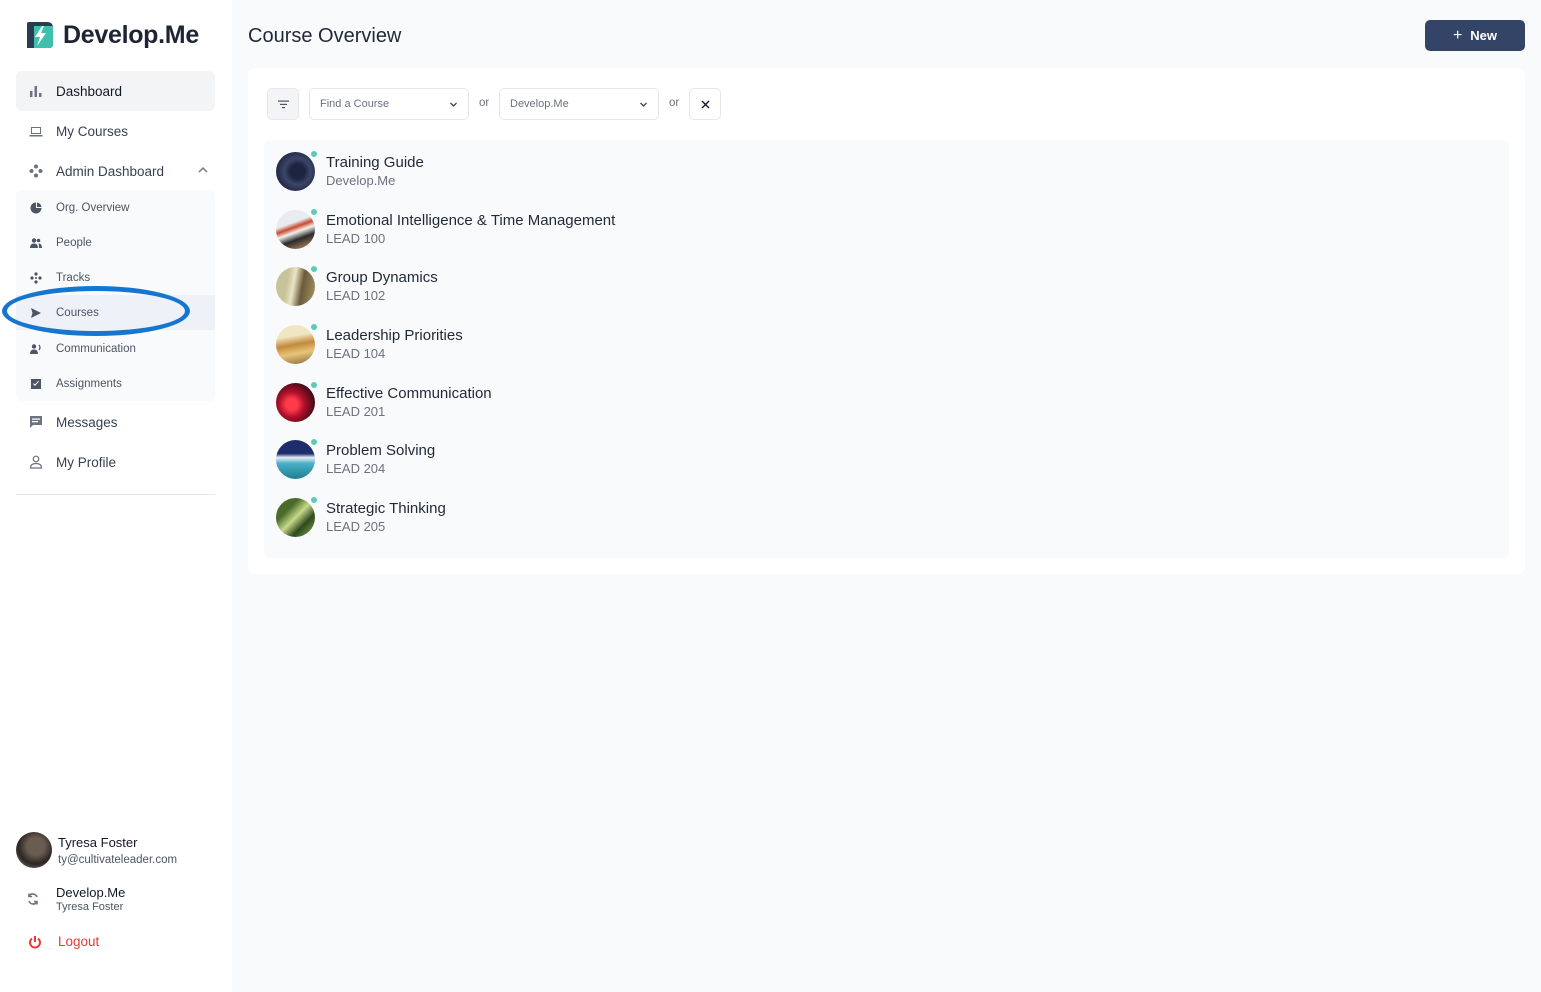 The image size is (1541, 992). What do you see at coordinates (36, 171) in the screenshot?
I see `network-icon` at bounding box center [36, 171].